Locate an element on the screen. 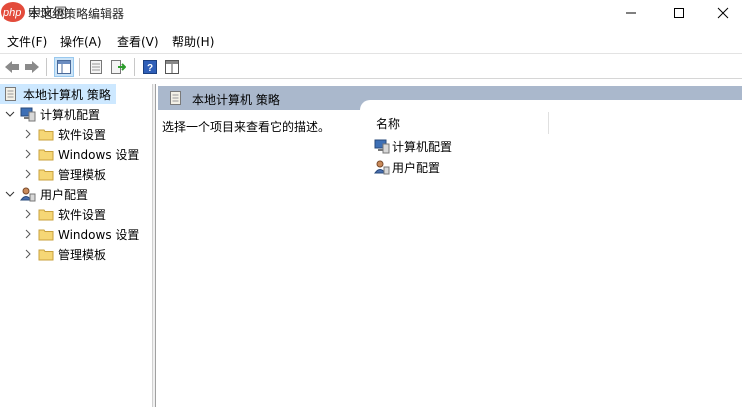  minimize-button is located at coordinates (631, 13).